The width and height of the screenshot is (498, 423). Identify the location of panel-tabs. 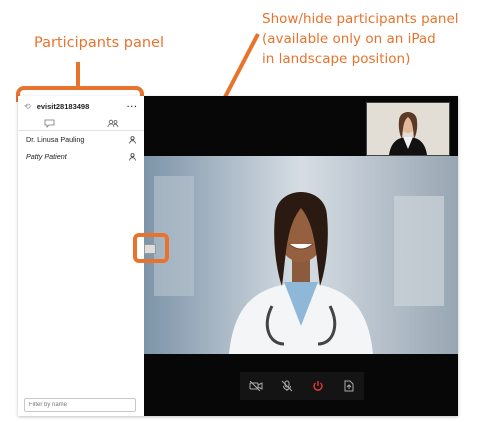
(81, 123).